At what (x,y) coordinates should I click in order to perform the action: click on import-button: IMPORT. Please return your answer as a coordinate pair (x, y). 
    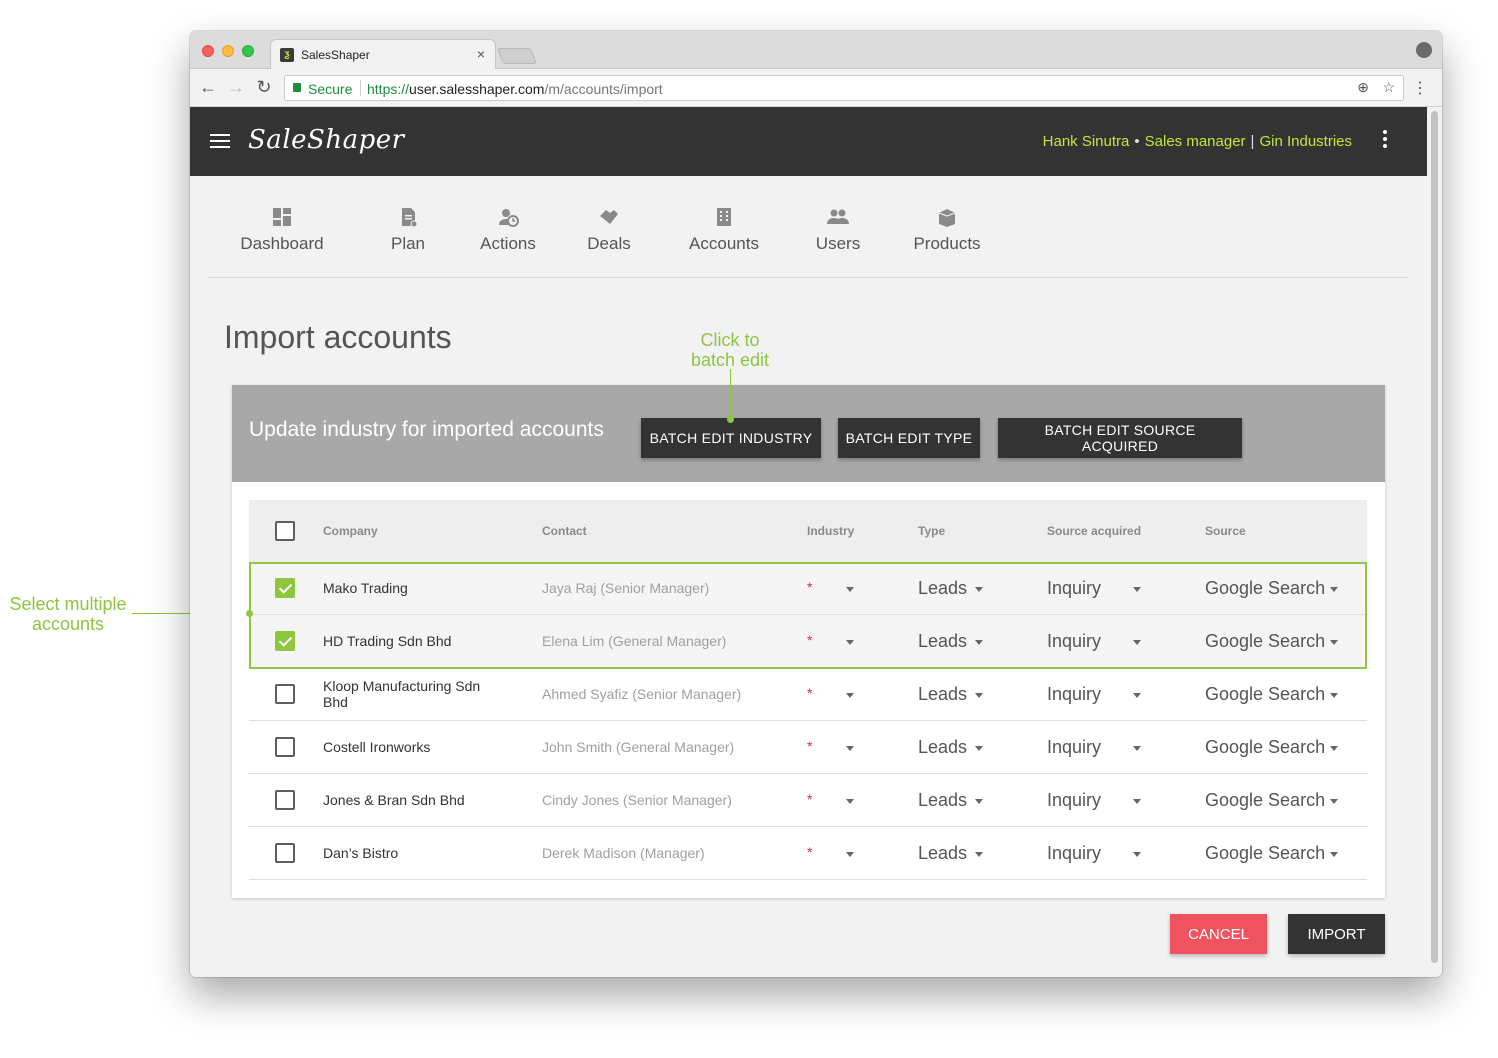
    Looking at the image, I should click on (1336, 934).